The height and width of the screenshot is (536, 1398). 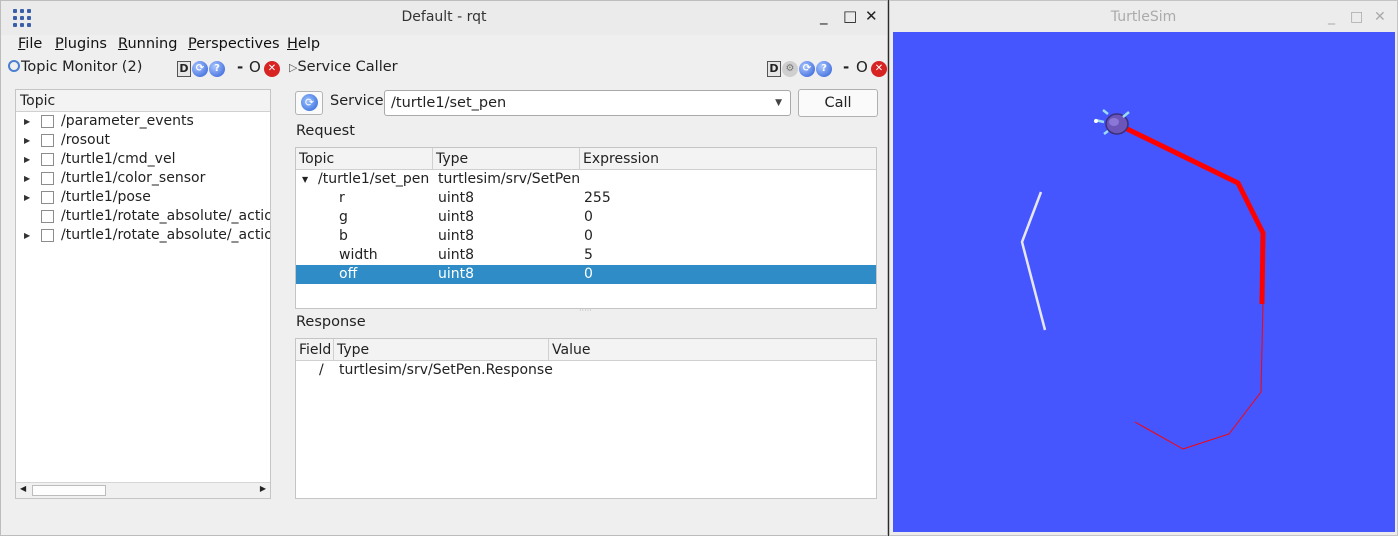 I want to click on request-field-row: off uint8 0, so click(x=586, y=274).